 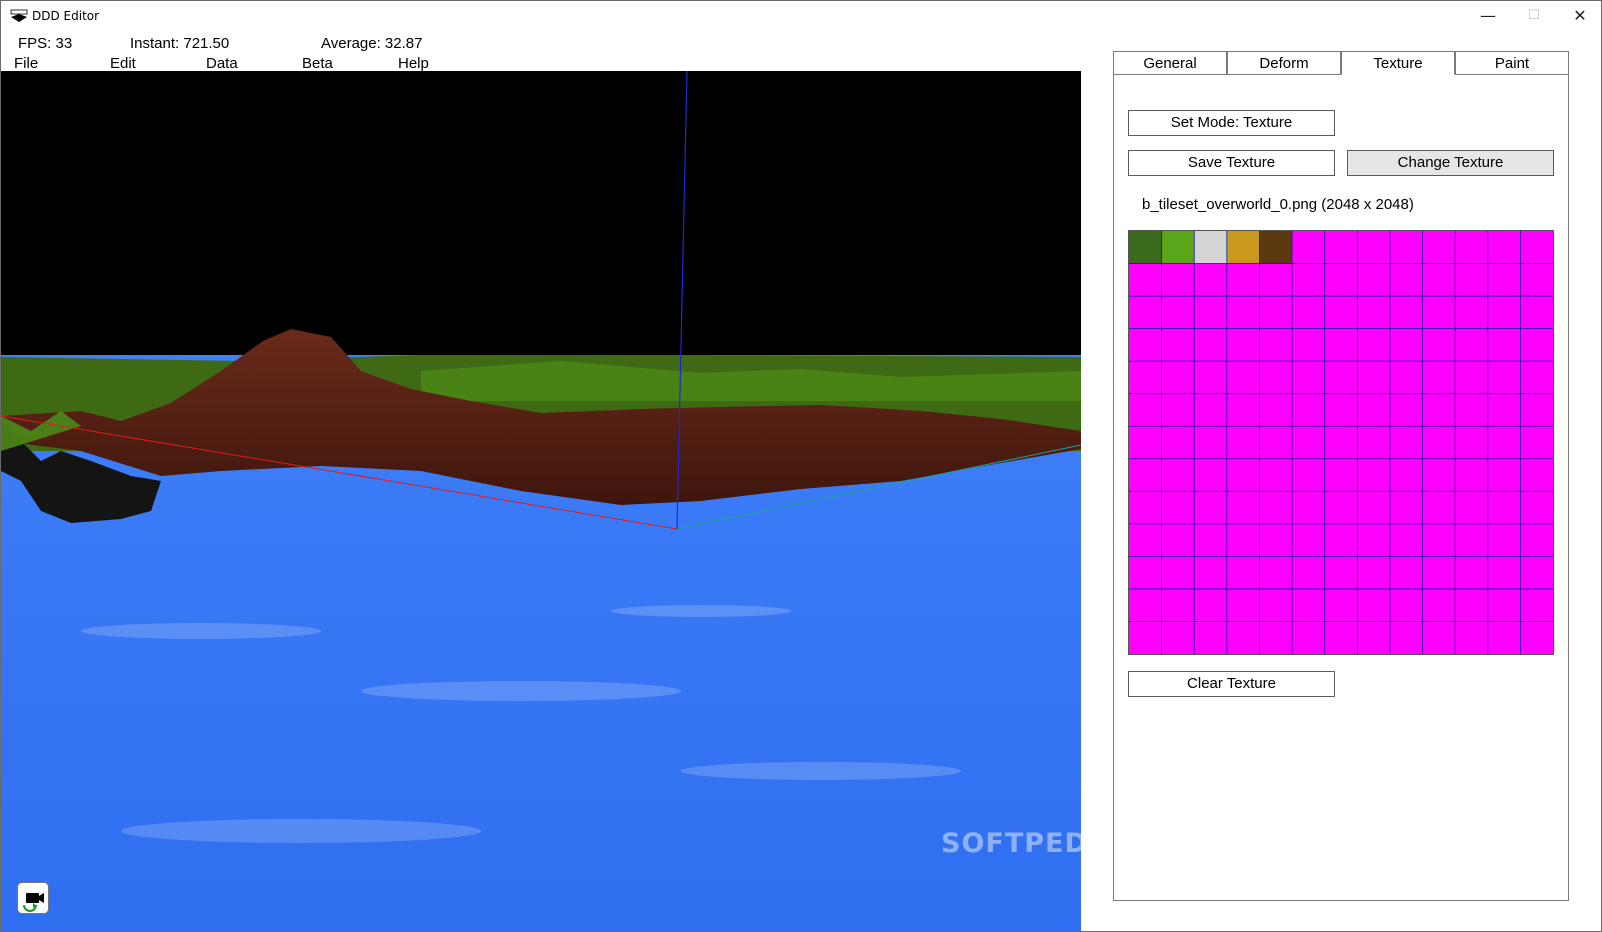 I want to click on fps-readout: FPS: 33, so click(x=45, y=43).